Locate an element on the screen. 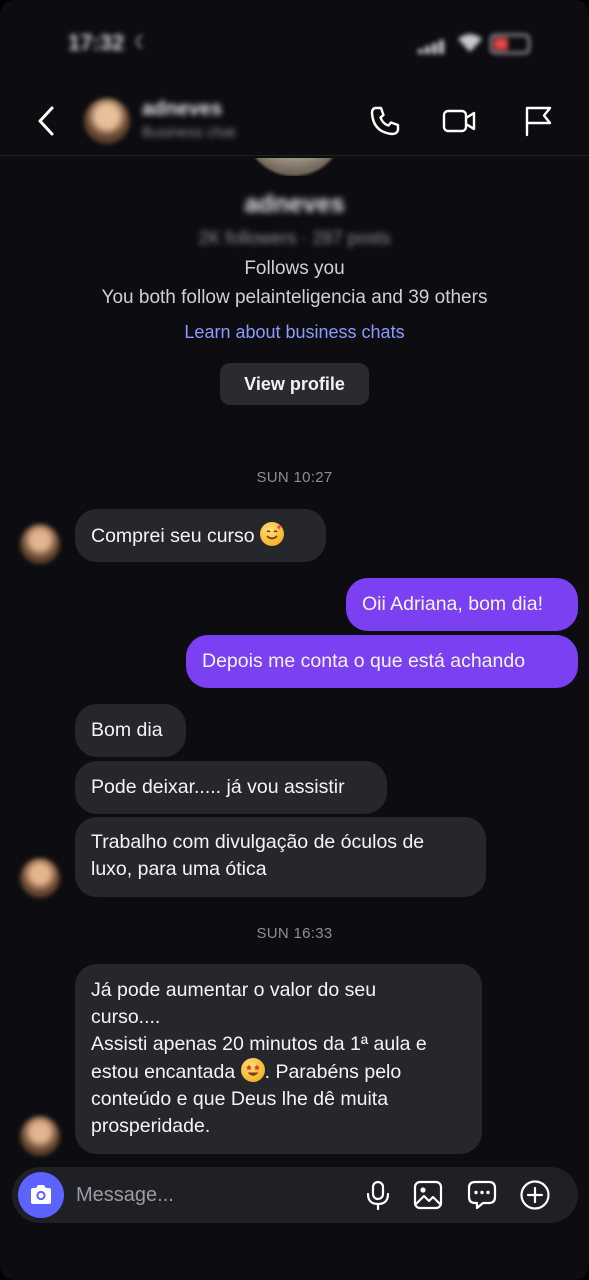 Image resolution: width=589 pixels, height=1280 pixels. message-bubble: Comprei seu curso is located at coordinates (200, 535).